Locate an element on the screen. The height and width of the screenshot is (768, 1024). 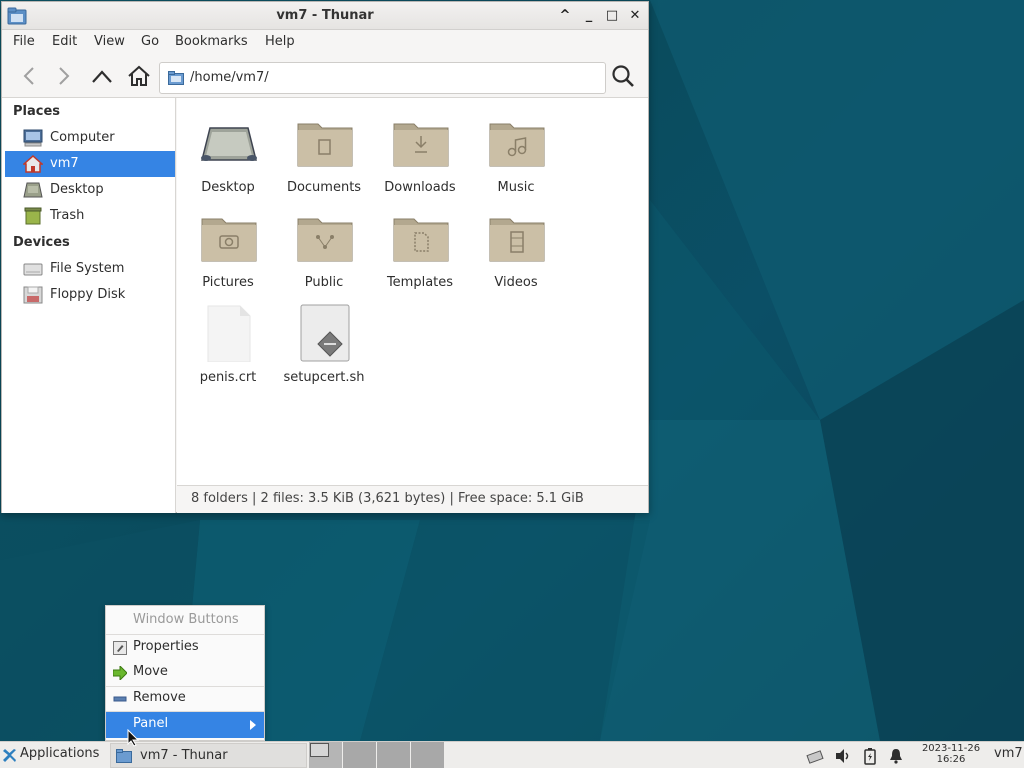
file-item-public: Public is located at coordinates (324, 245).